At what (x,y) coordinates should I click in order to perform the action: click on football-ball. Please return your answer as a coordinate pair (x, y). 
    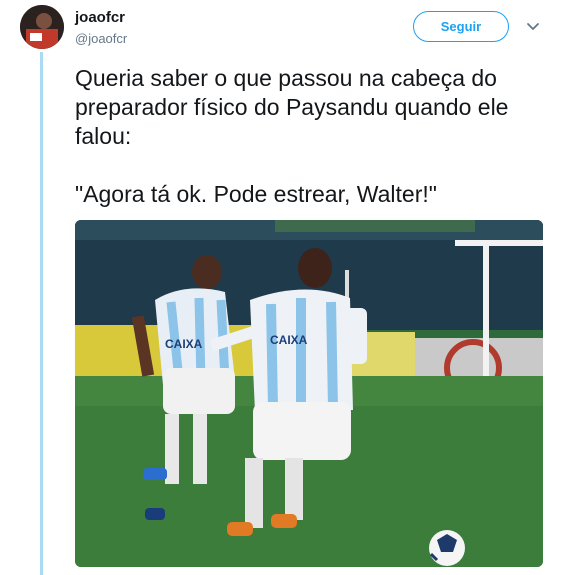
    Looking at the image, I should click on (447, 548).